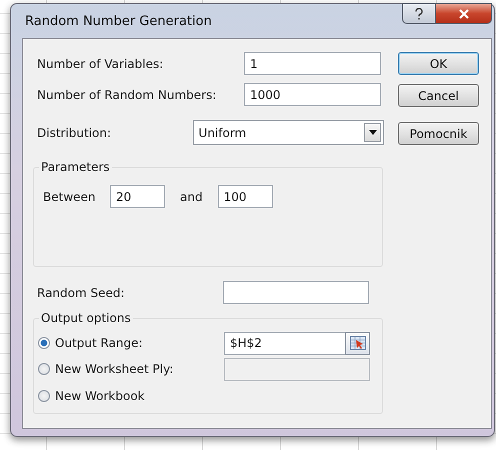  I want to click on field-label: Number of Variables:, so click(100, 63).